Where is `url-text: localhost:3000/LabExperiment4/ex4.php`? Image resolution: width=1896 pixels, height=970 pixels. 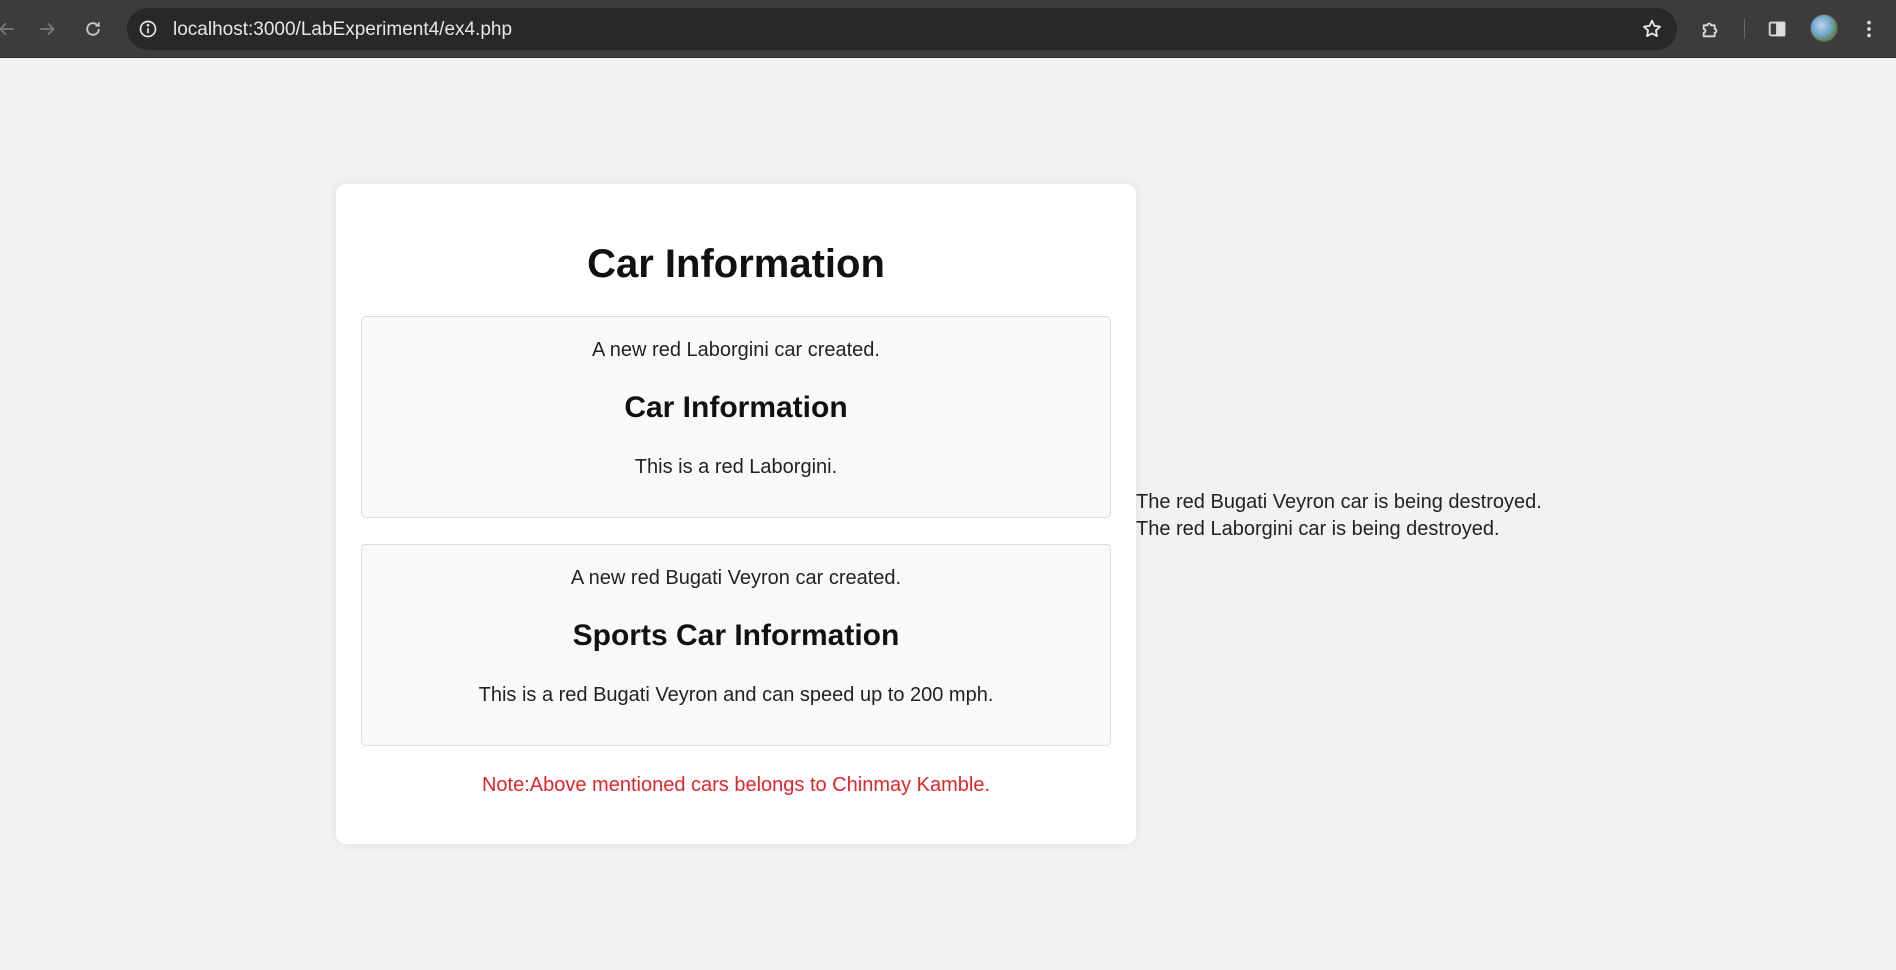
url-text: localhost:3000/LabExperiment4/ex4.php is located at coordinates (343, 29).